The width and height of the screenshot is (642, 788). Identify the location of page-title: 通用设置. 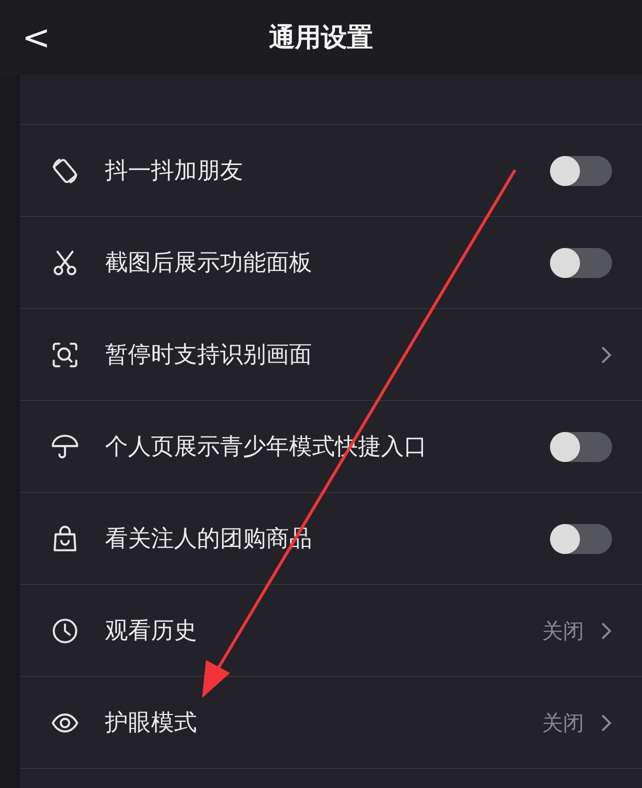
(321, 38).